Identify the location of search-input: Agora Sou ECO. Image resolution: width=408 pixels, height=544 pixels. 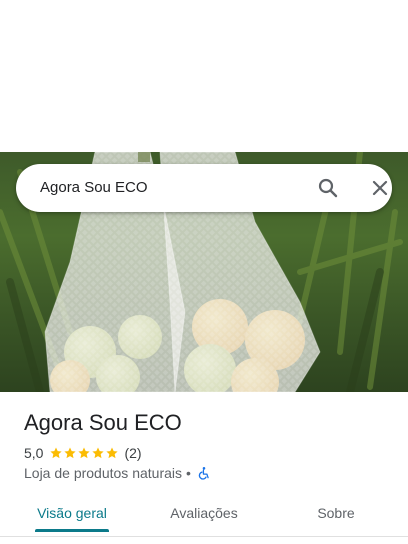
(94, 188).